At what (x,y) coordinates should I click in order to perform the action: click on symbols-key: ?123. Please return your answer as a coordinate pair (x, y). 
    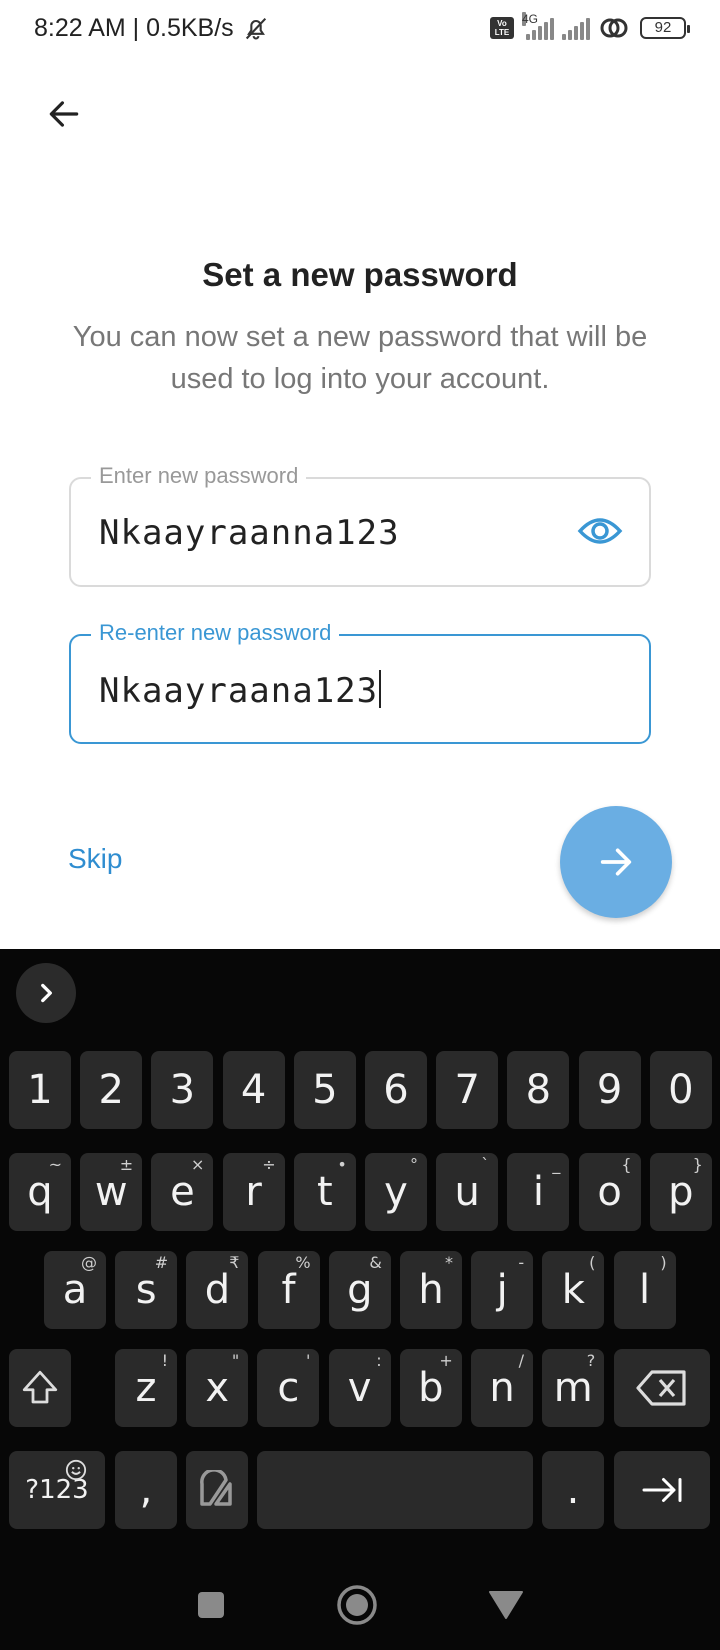
    Looking at the image, I should click on (57, 1490).